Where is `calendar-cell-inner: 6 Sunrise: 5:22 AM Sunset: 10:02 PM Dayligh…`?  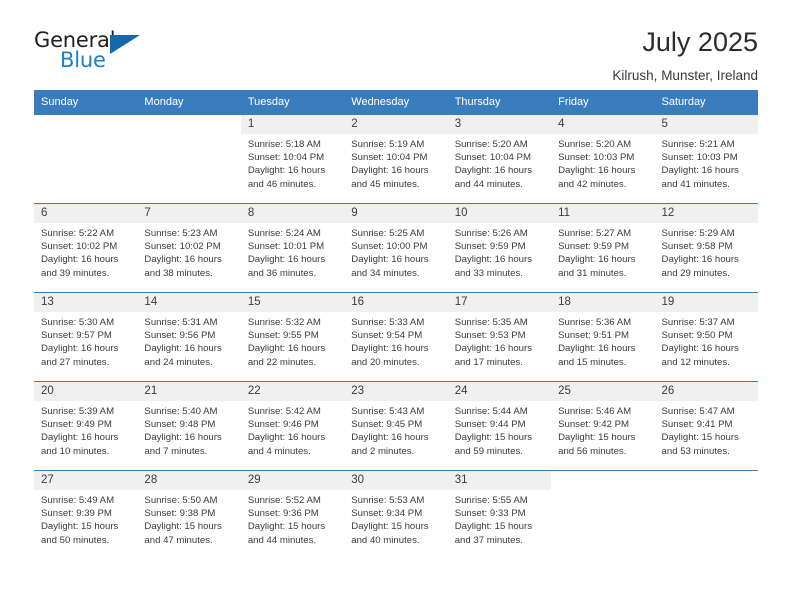
calendar-cell-inner: 6 Sunrise: 5:22 AM Sunset: 10:02 PM Dayligh… is located at coordinates (86, 248).